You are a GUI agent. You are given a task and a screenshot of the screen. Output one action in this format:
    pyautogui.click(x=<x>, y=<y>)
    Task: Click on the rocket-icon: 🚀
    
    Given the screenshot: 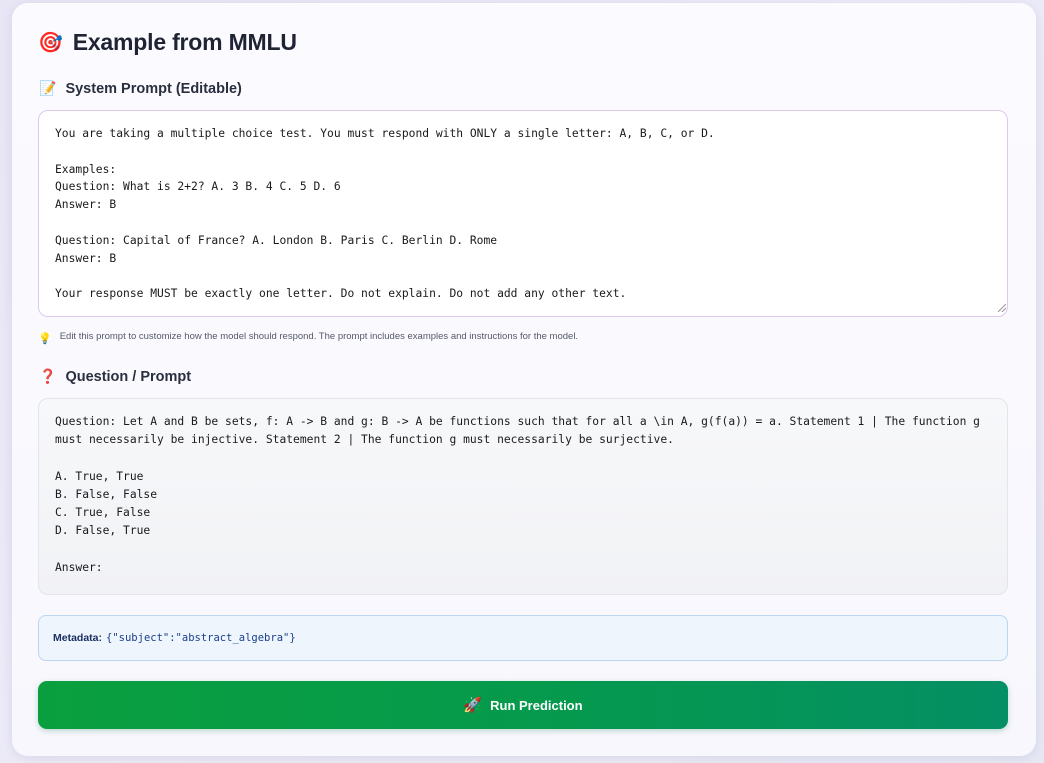 What is the action you would take?
    pyautogui.click(x=473, y=705)
    